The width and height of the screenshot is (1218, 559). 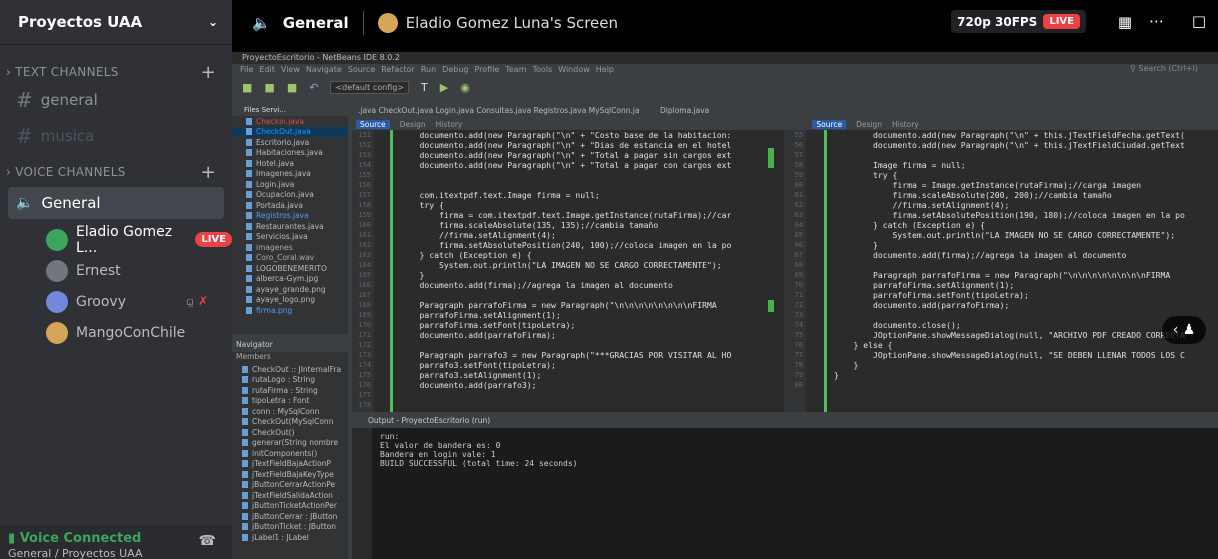 I want to click on code-line: parrafoFirma.setAlignment(1);, so click(x=924, y=285).